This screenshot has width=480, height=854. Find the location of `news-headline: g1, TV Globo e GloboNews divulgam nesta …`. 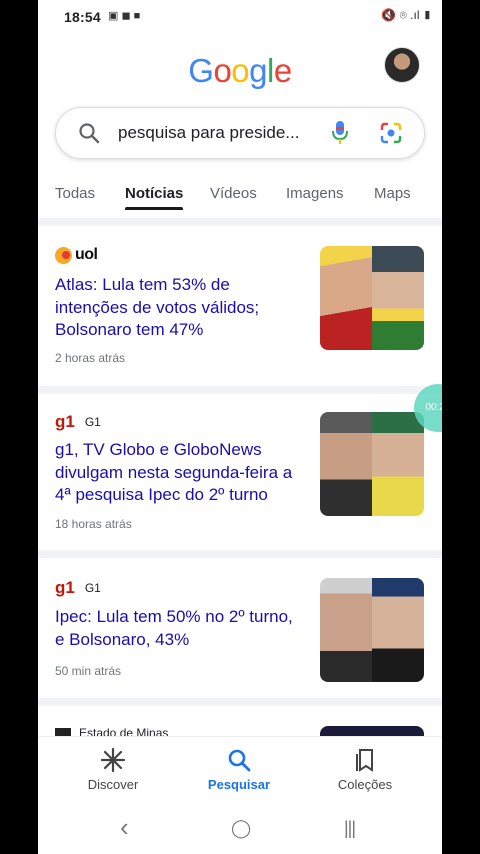

news-headline: g1, TV Globo e GloboNews divulgam nesta … is located at coordinates (179, 473).